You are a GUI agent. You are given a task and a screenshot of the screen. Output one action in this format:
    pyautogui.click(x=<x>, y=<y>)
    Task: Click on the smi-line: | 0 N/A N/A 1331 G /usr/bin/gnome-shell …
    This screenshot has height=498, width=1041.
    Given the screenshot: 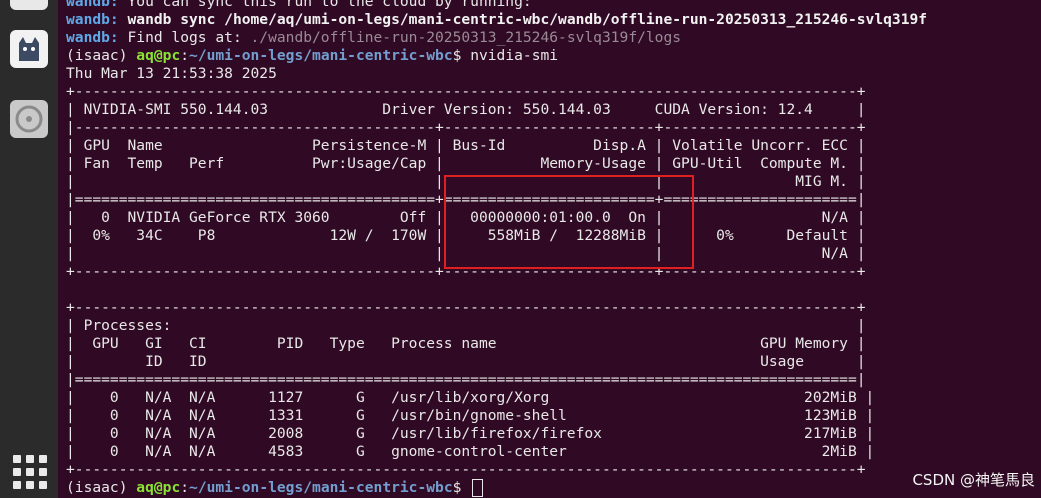 What is the action you would take?
    pyautogui.click(x=470, y=415)
    